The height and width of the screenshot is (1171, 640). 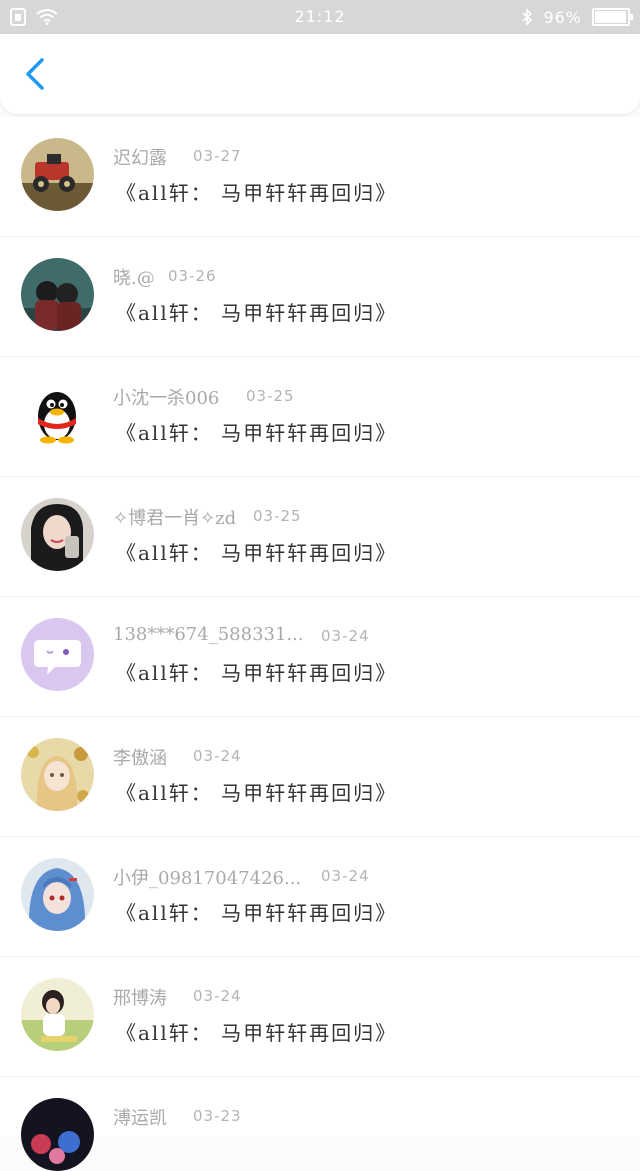 I want to click on battery-percent: 96%, so click(x=562, y=17).